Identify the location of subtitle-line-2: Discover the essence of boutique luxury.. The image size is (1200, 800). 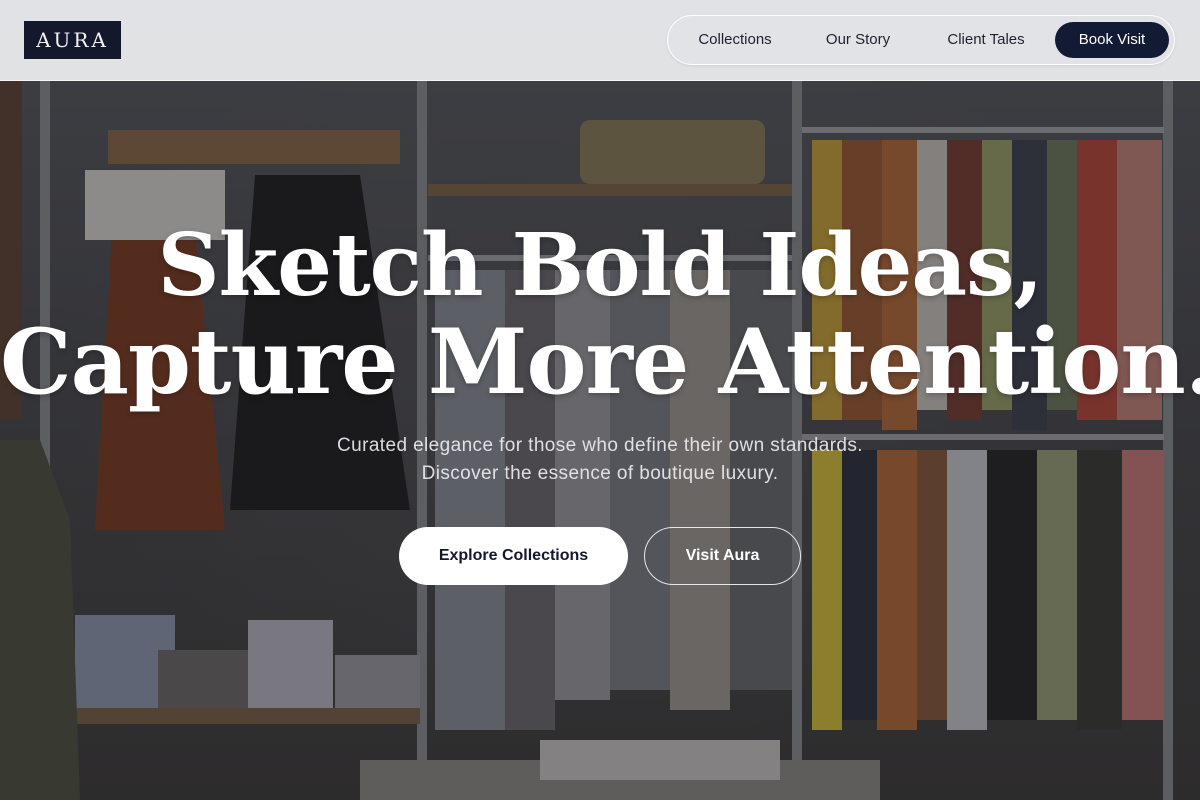
(600, 473).